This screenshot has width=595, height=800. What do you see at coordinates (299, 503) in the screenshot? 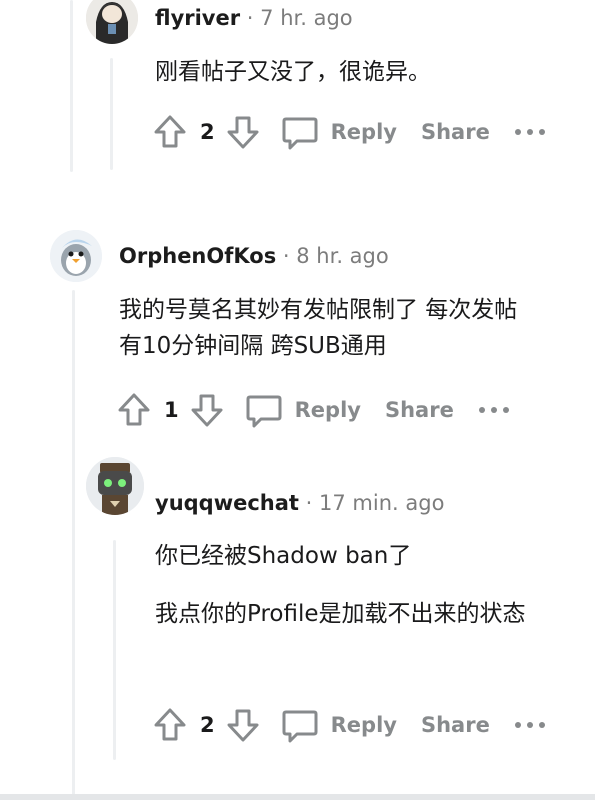
I see `comment-meta: yuqqwechat · 17 min. ago` at bounding box center [299, 503].